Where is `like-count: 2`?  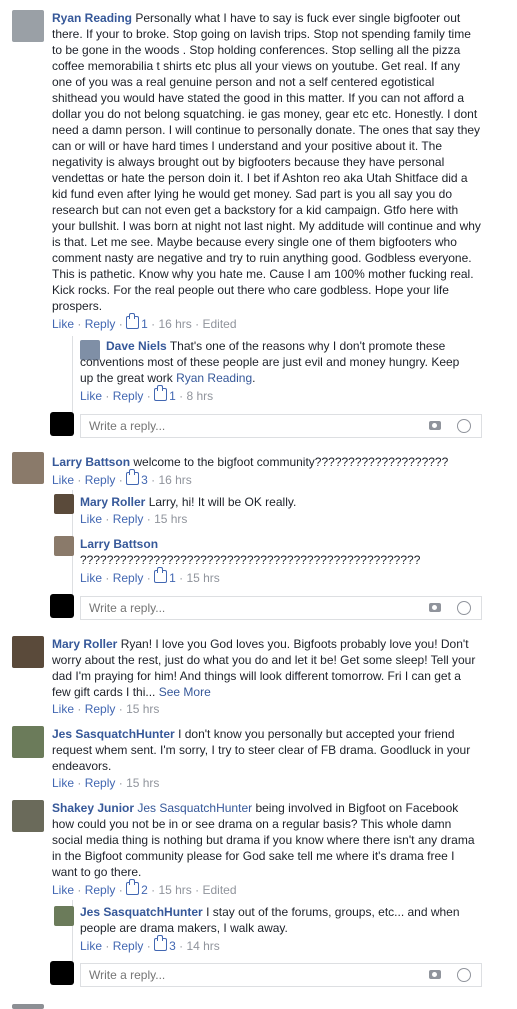 like-count: 2 is located at coordinates (144, 890).